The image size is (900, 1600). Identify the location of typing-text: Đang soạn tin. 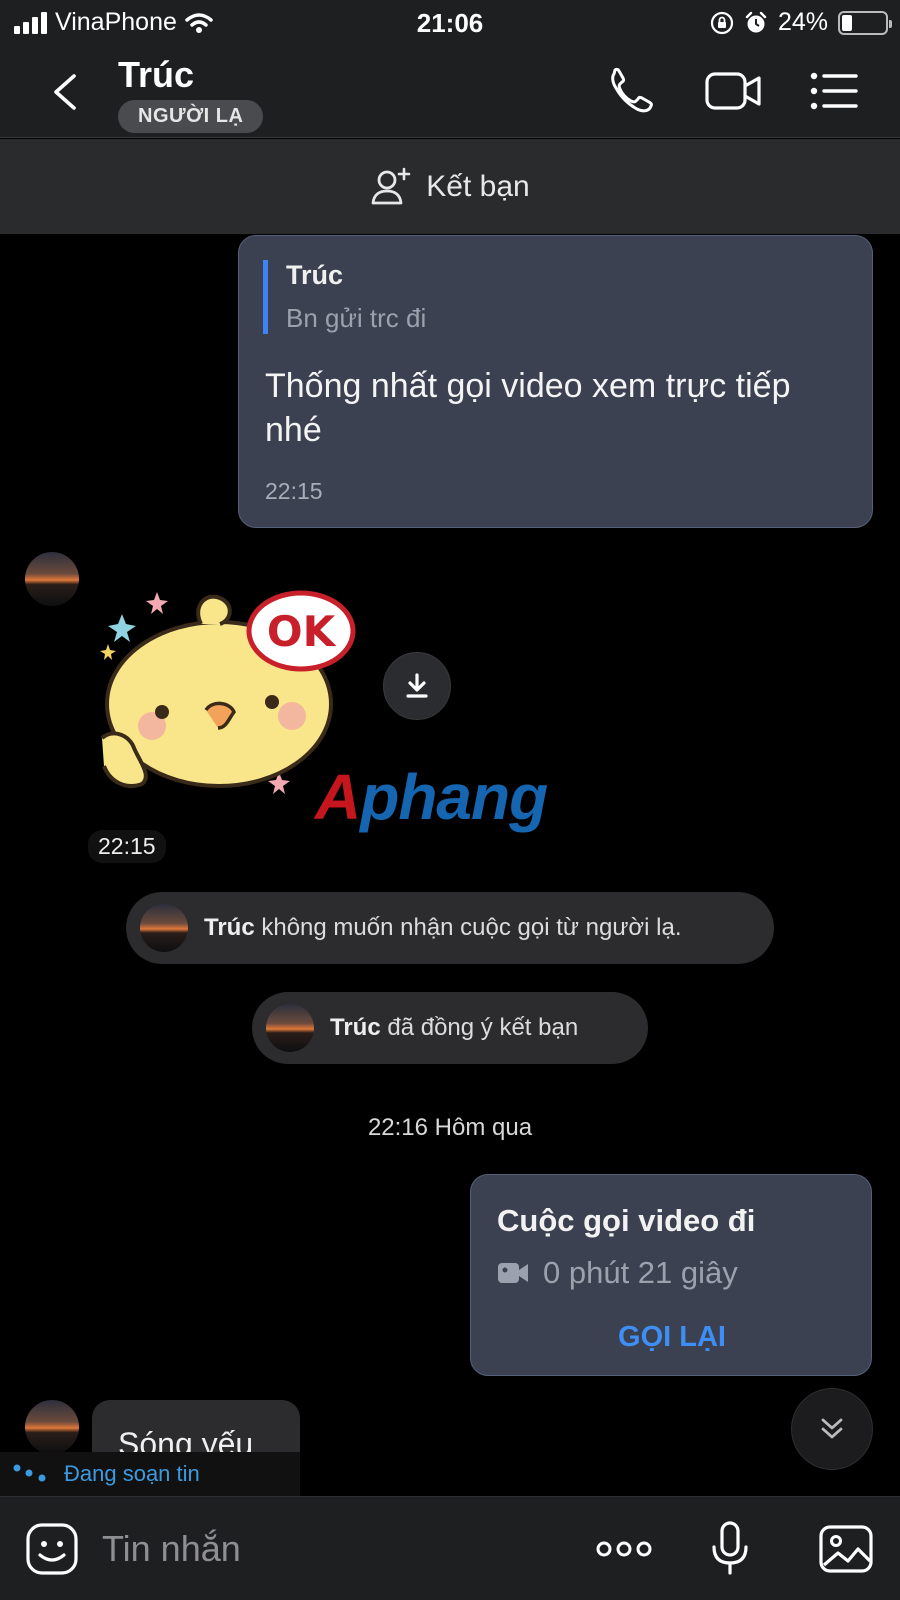
(132, 1473).